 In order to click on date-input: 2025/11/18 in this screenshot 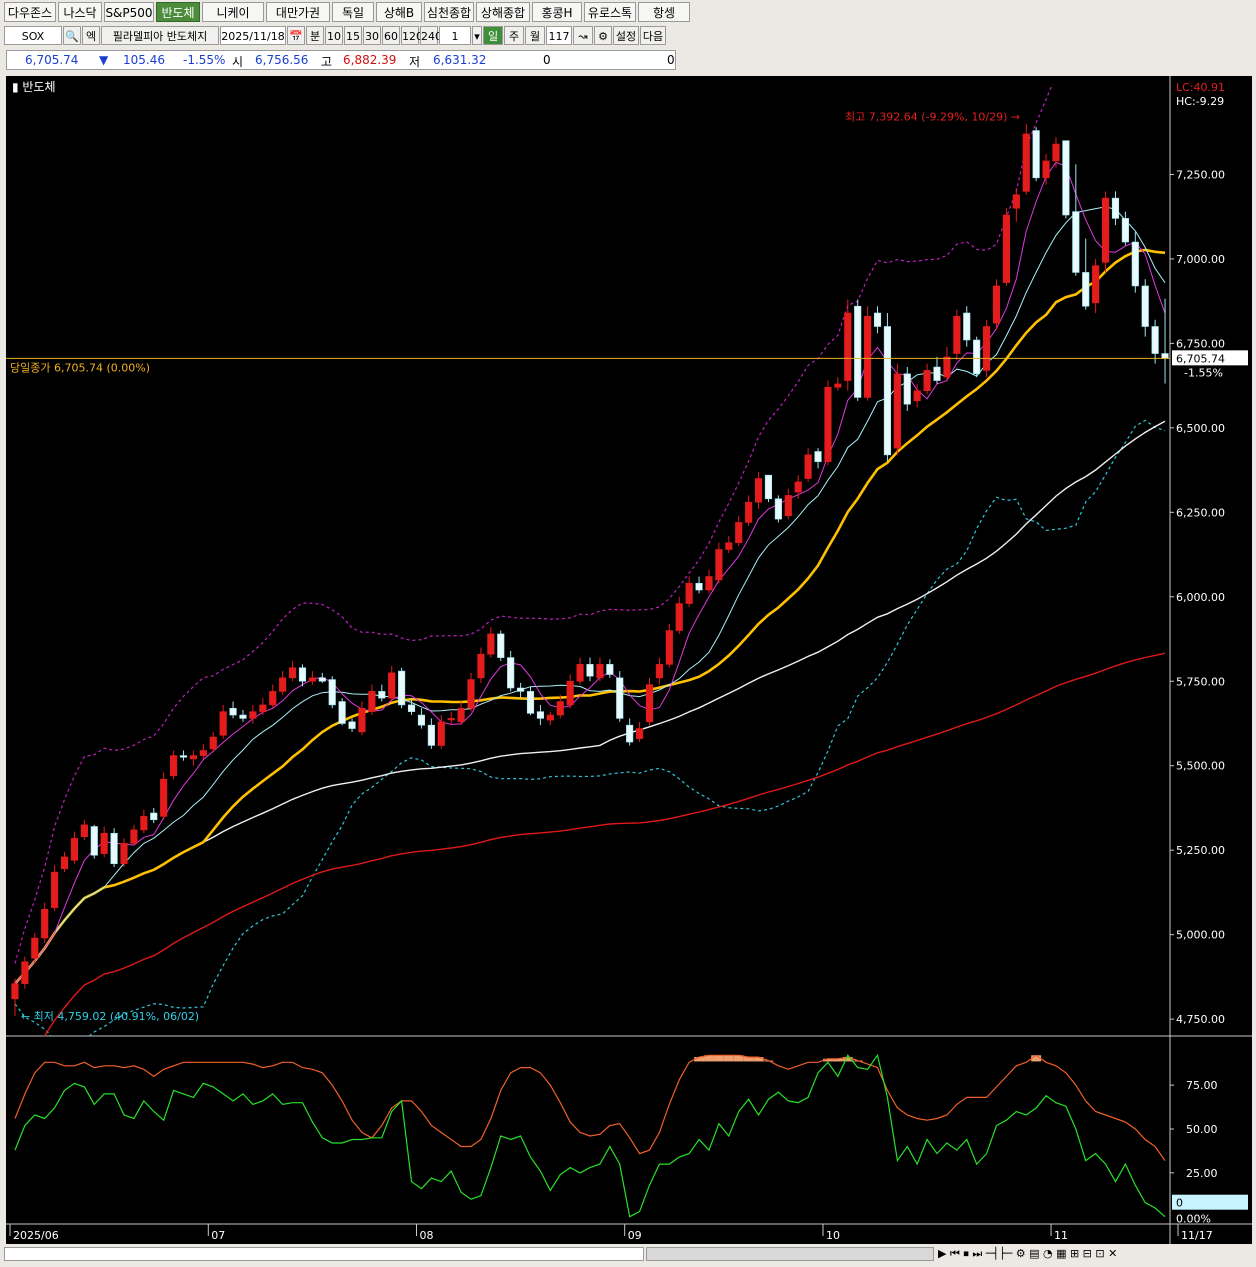, I will do `click(253, 35)`.